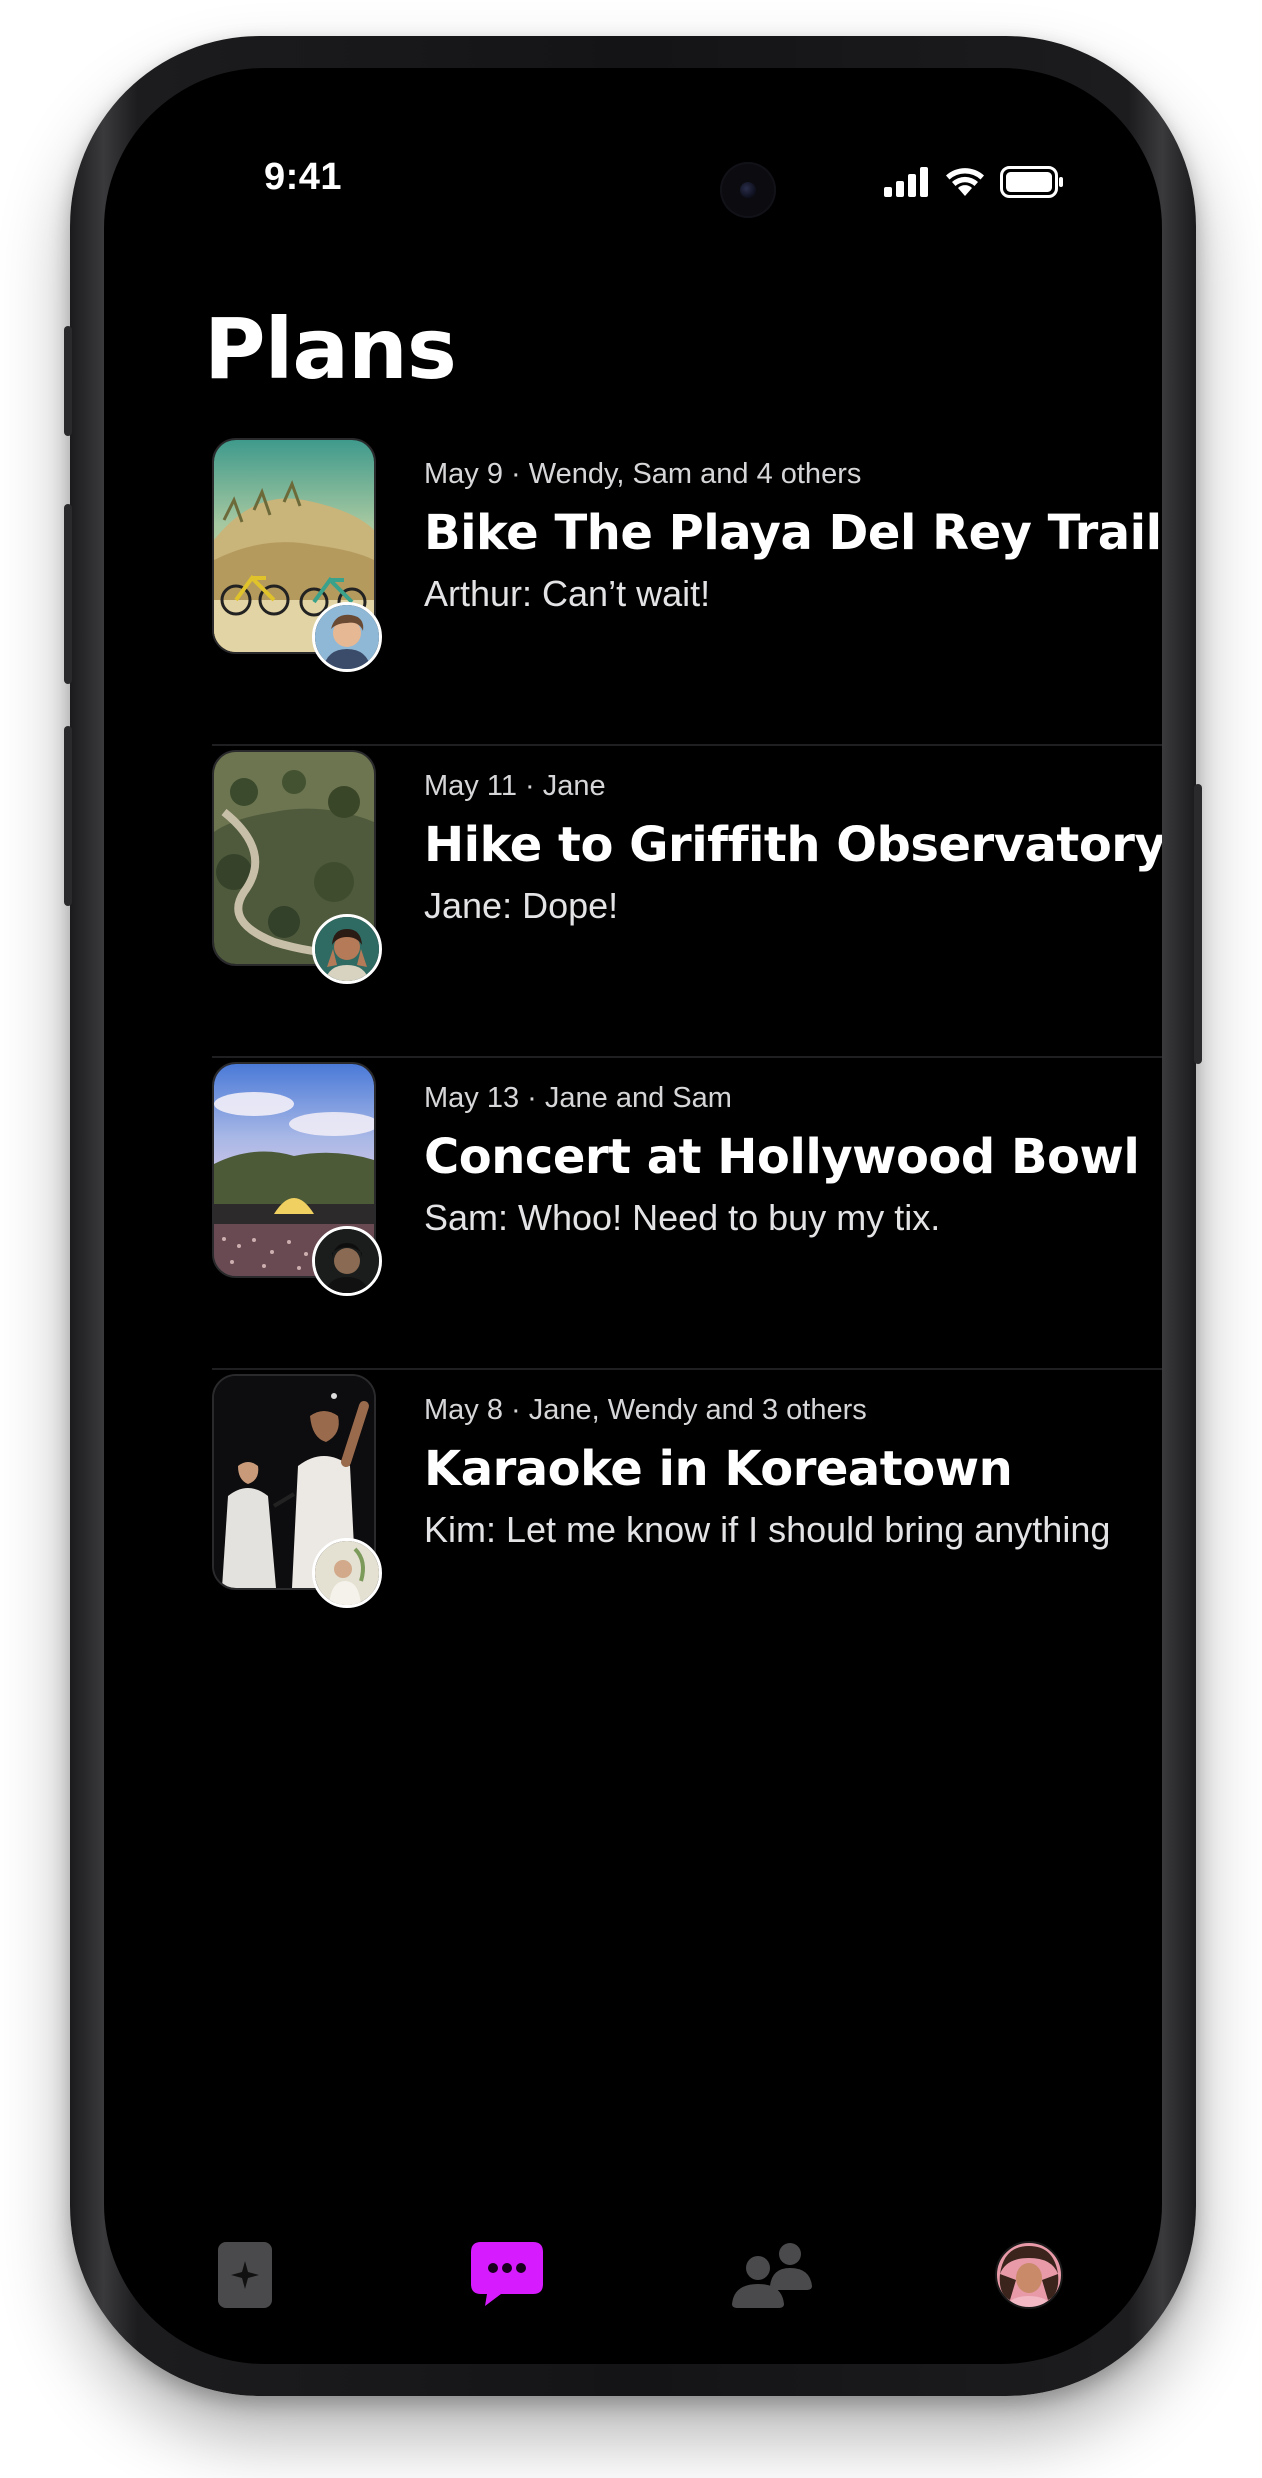 This screenshot has height=2478, width=1262. I want to click on tab-discover, so click(245, 2277).